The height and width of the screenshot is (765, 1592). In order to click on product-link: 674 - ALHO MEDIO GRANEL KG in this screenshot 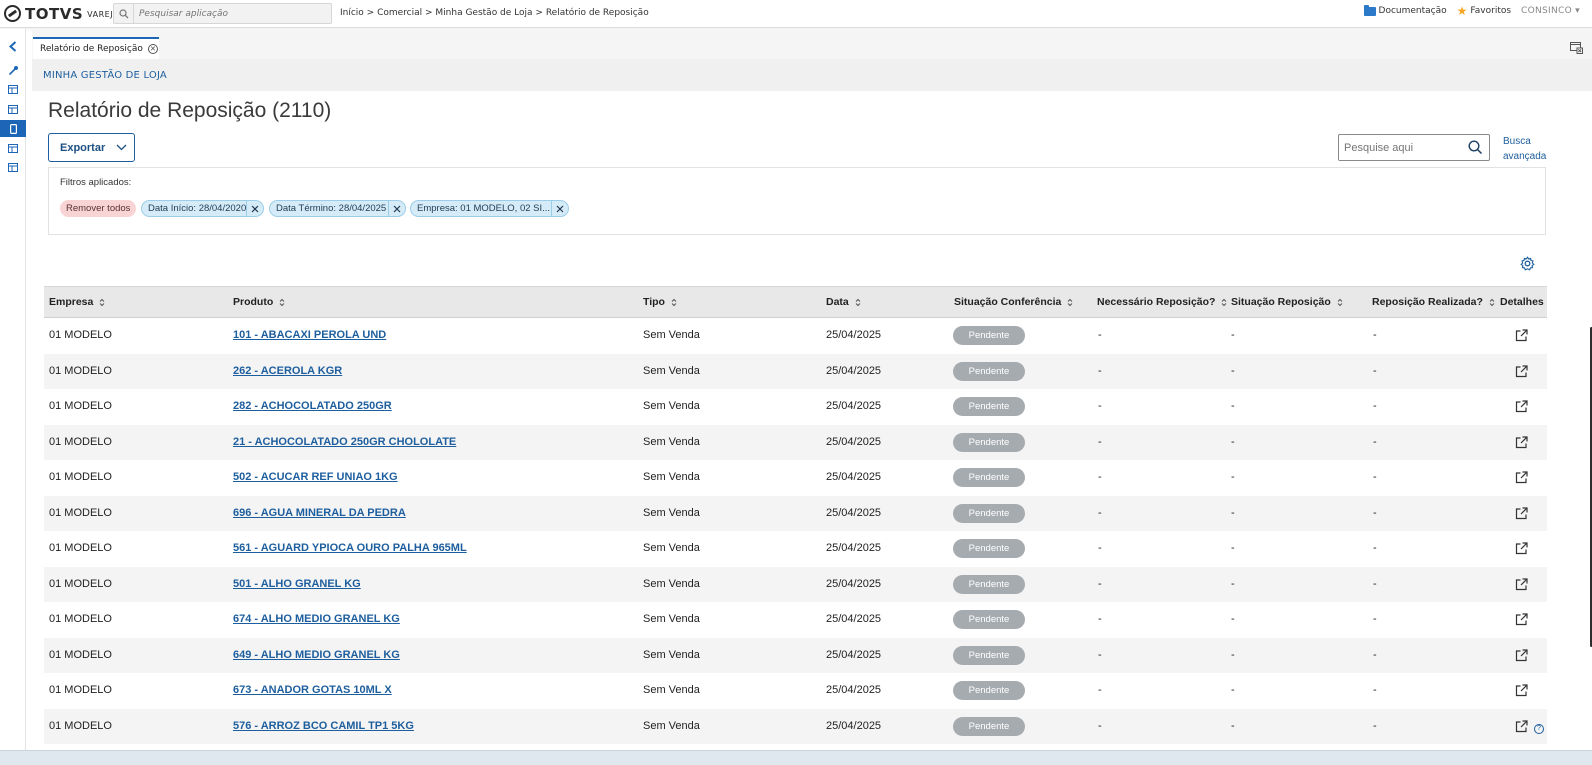, I will do `click(316, 619)`.